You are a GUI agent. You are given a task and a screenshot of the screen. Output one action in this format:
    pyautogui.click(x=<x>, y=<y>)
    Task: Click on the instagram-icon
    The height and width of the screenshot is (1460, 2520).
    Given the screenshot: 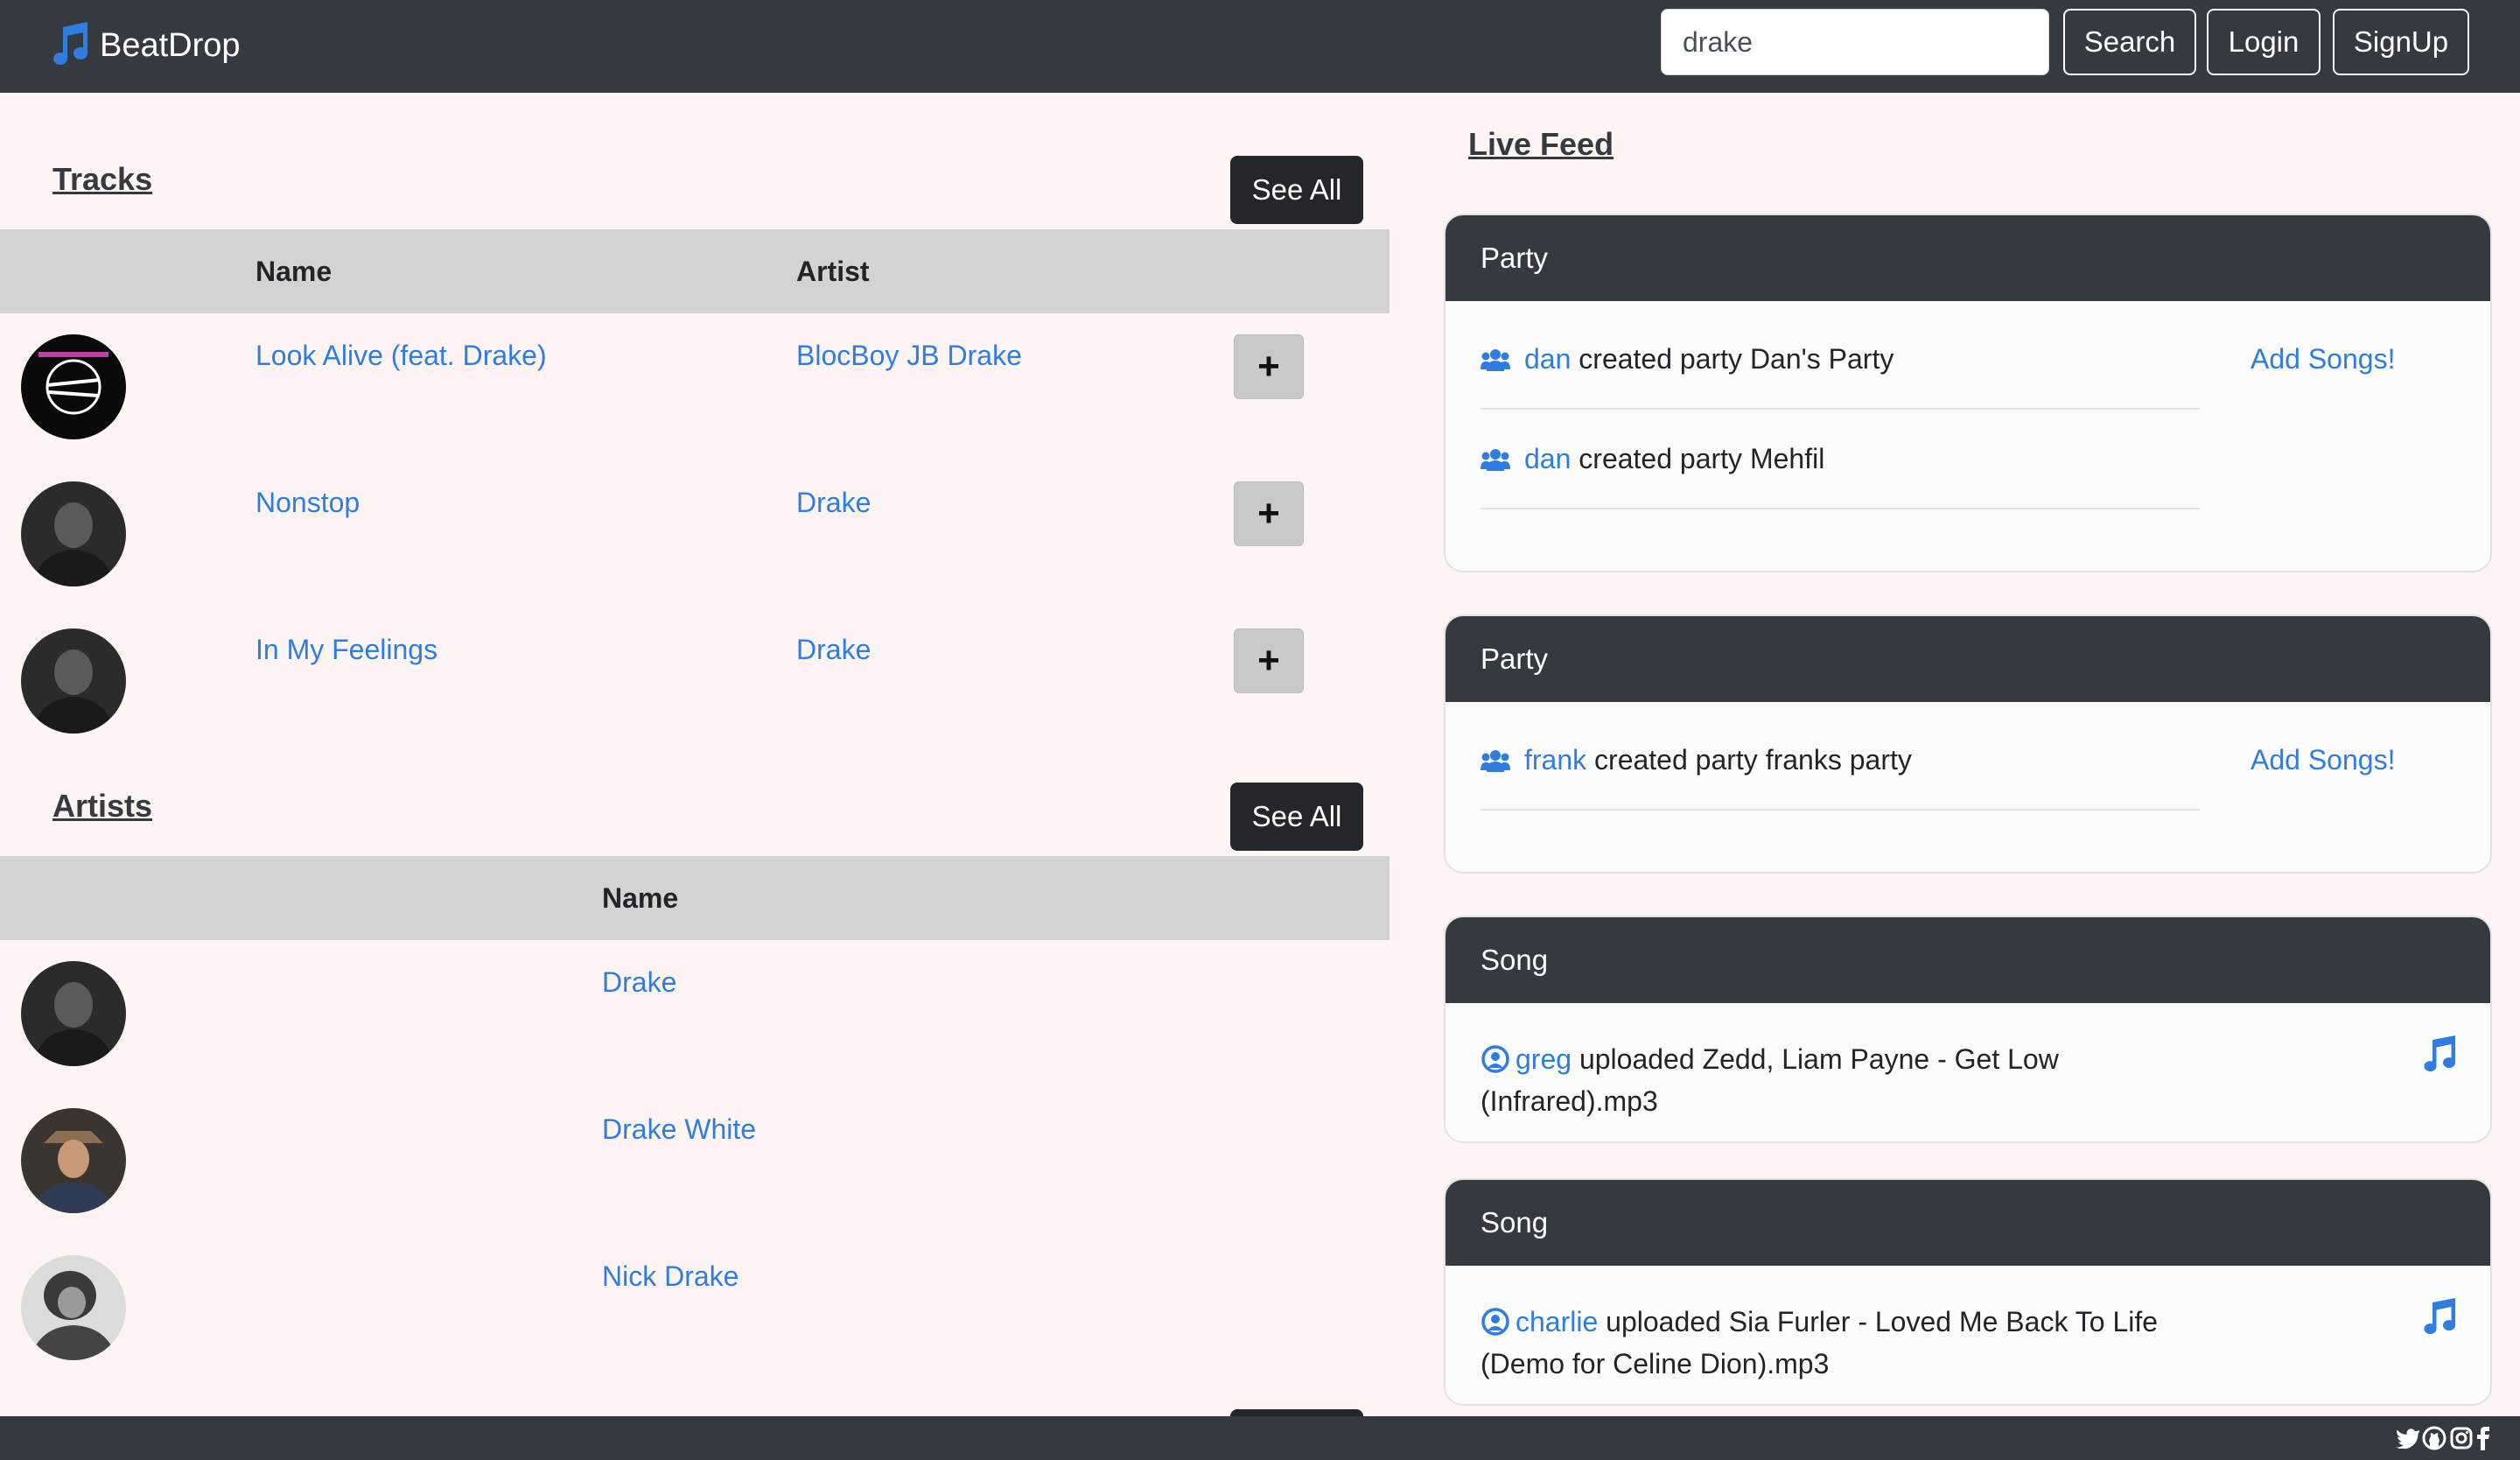 What is the action you would take?
    pyautogui.click(x=2461, y=1438)
    